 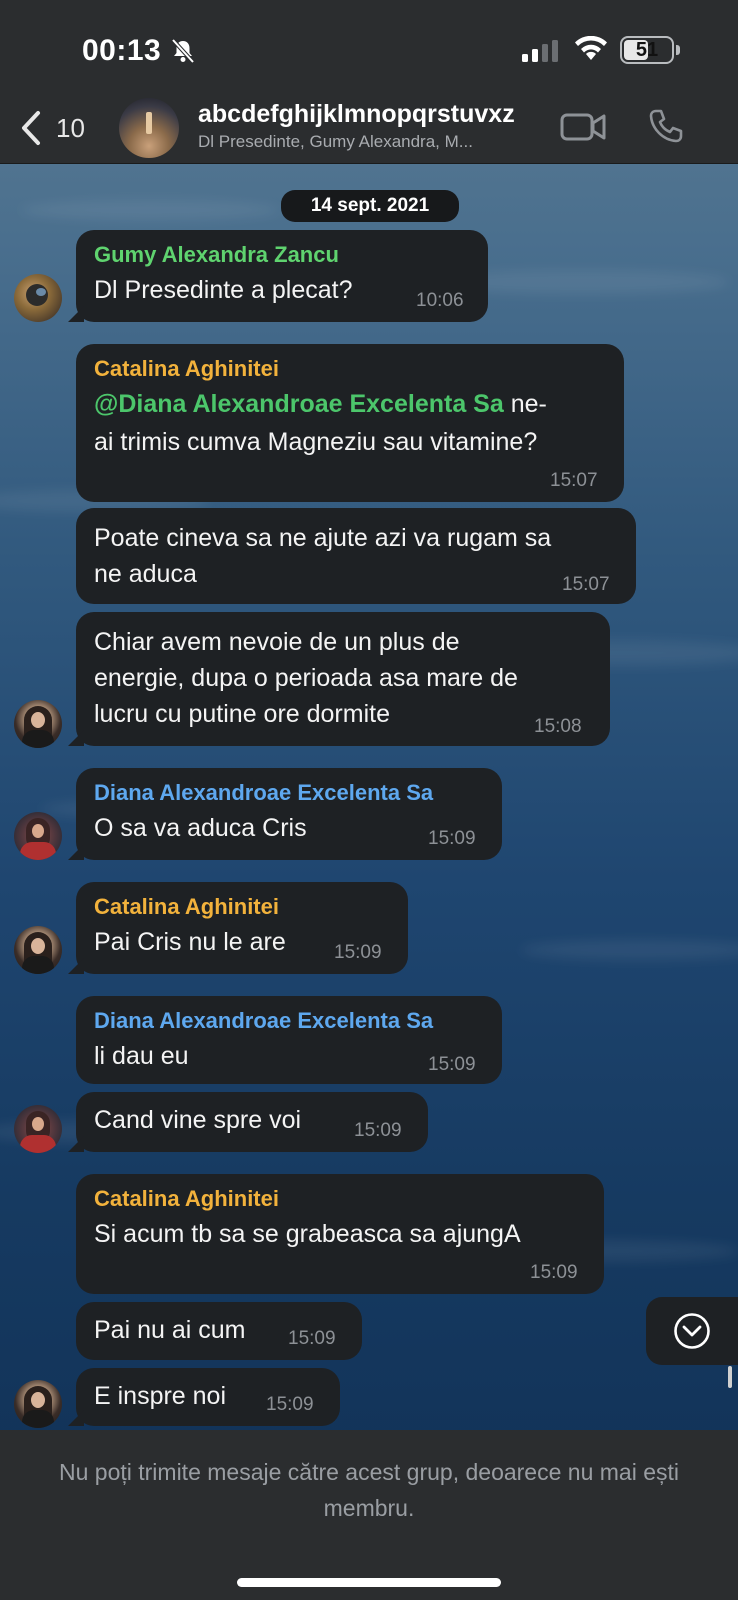 I want to click on message-text-fragment: ne-, so click(x=525, y=404).